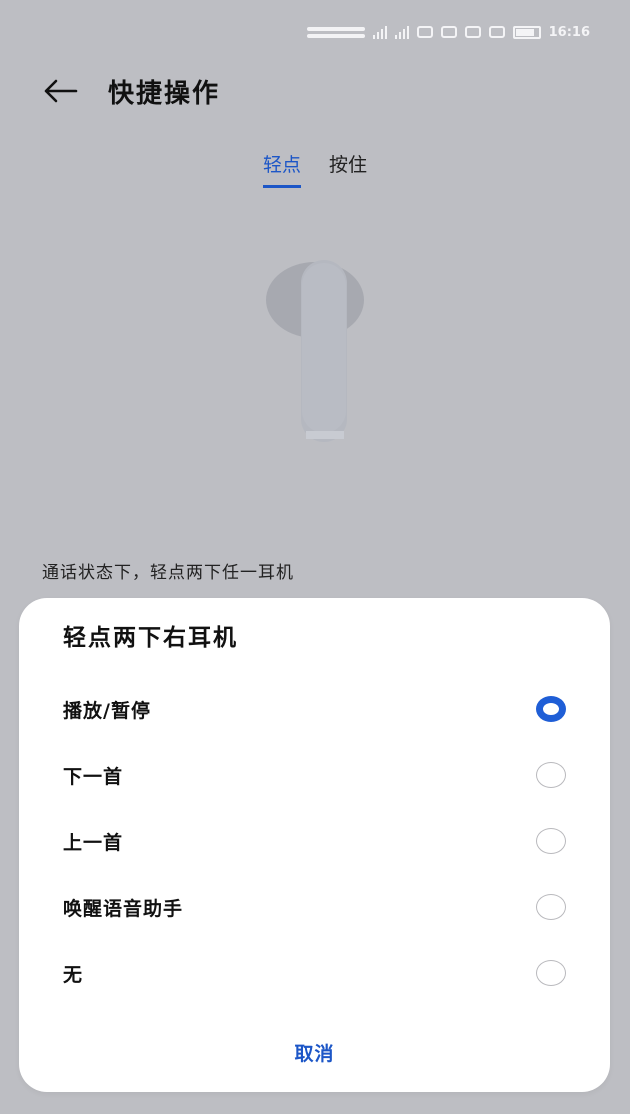 This screenshot has width=630, height=1114. What do you see at coordinates (164, 93) in the screenshot?
I see `page-title: 快捷操作` at bounding box center [164, 93].